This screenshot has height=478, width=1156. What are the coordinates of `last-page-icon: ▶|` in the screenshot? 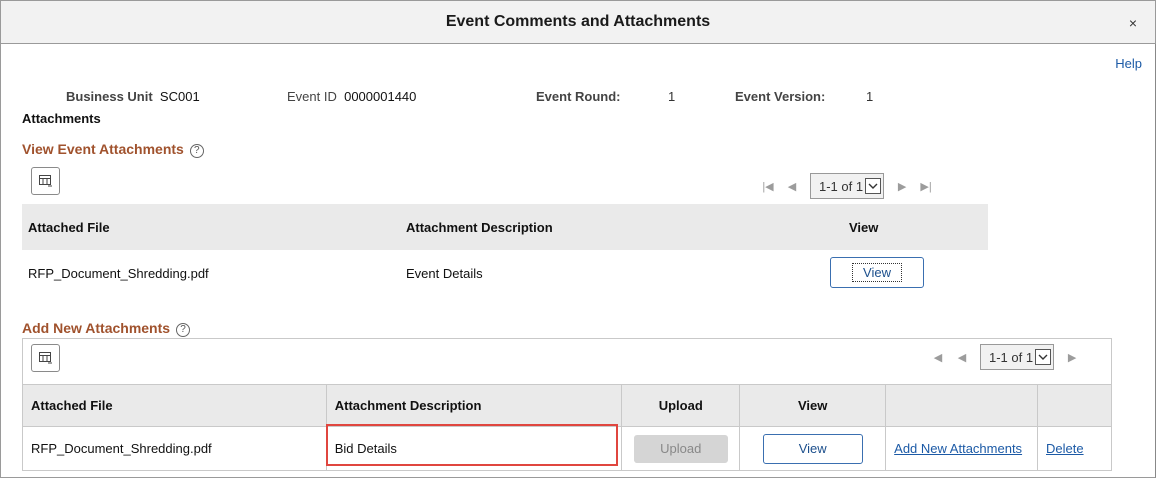 It's located at (926, 186).